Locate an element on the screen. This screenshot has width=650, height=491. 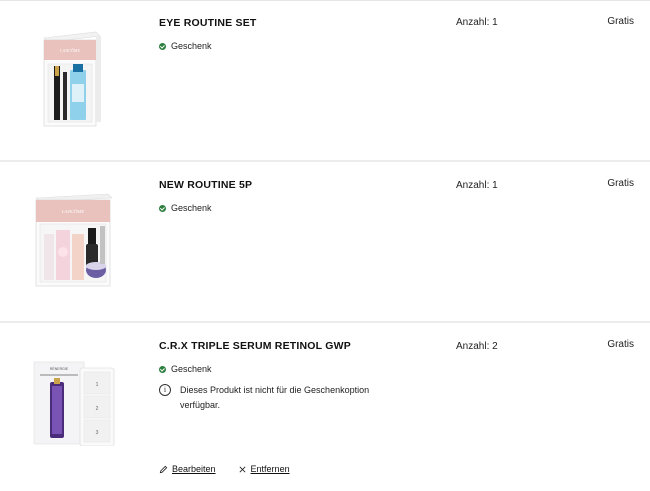
item-actions: Bearbeiten Entfernen is located at coordinates (235, 469).